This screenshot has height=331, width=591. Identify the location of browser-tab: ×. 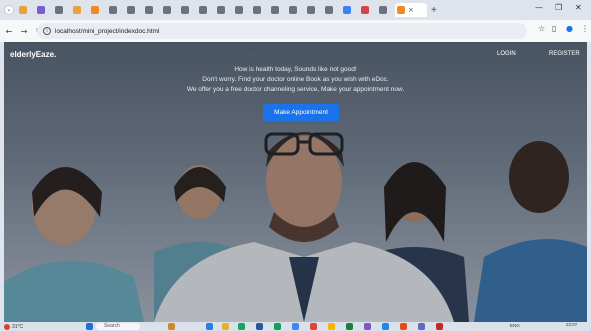
(411, 10).